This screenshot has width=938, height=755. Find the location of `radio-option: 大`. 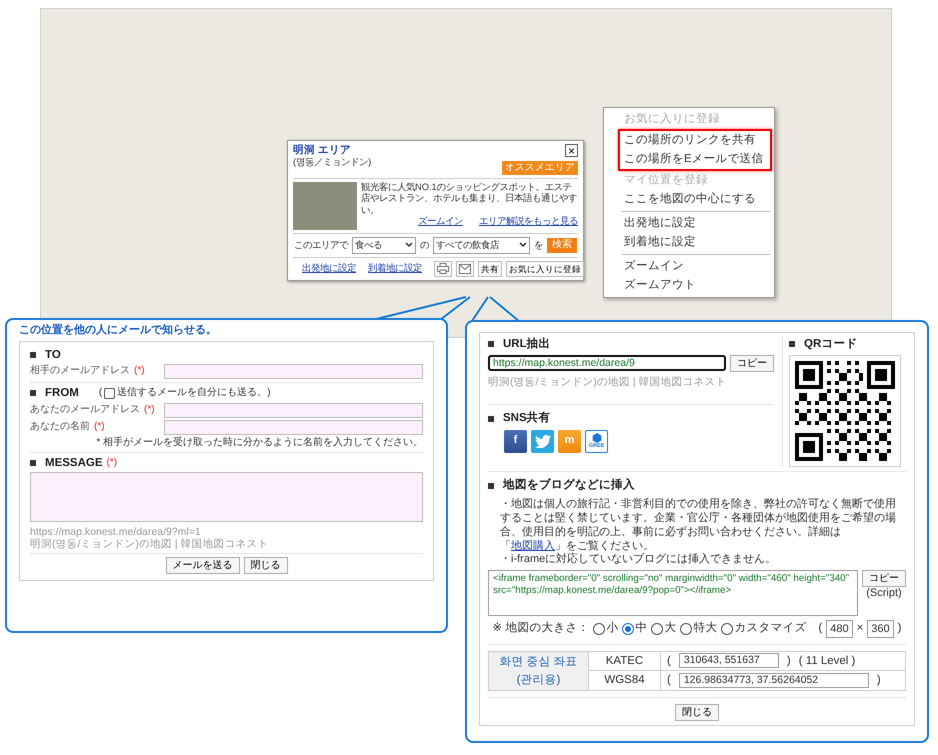

radio-option: 大 is located at coordinates (663, 628).